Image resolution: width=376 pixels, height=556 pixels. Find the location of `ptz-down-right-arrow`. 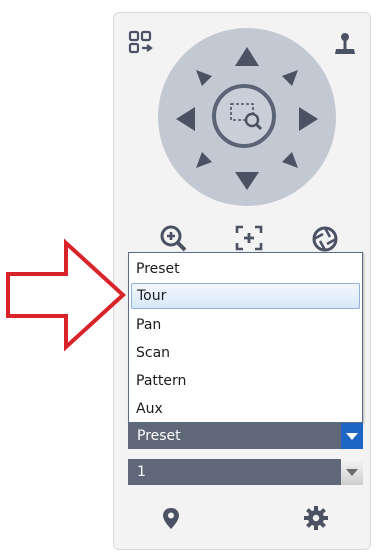

ptz-down-right-arrow is located at coordinates (290, 160).